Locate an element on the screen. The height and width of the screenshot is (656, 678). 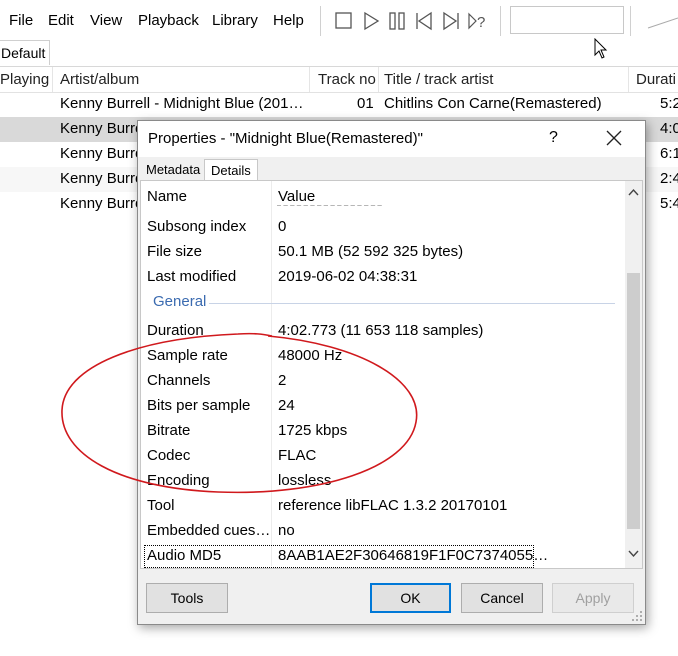
detail-row: Bitrate 1725 kbps is located at coordinates (383, 431).